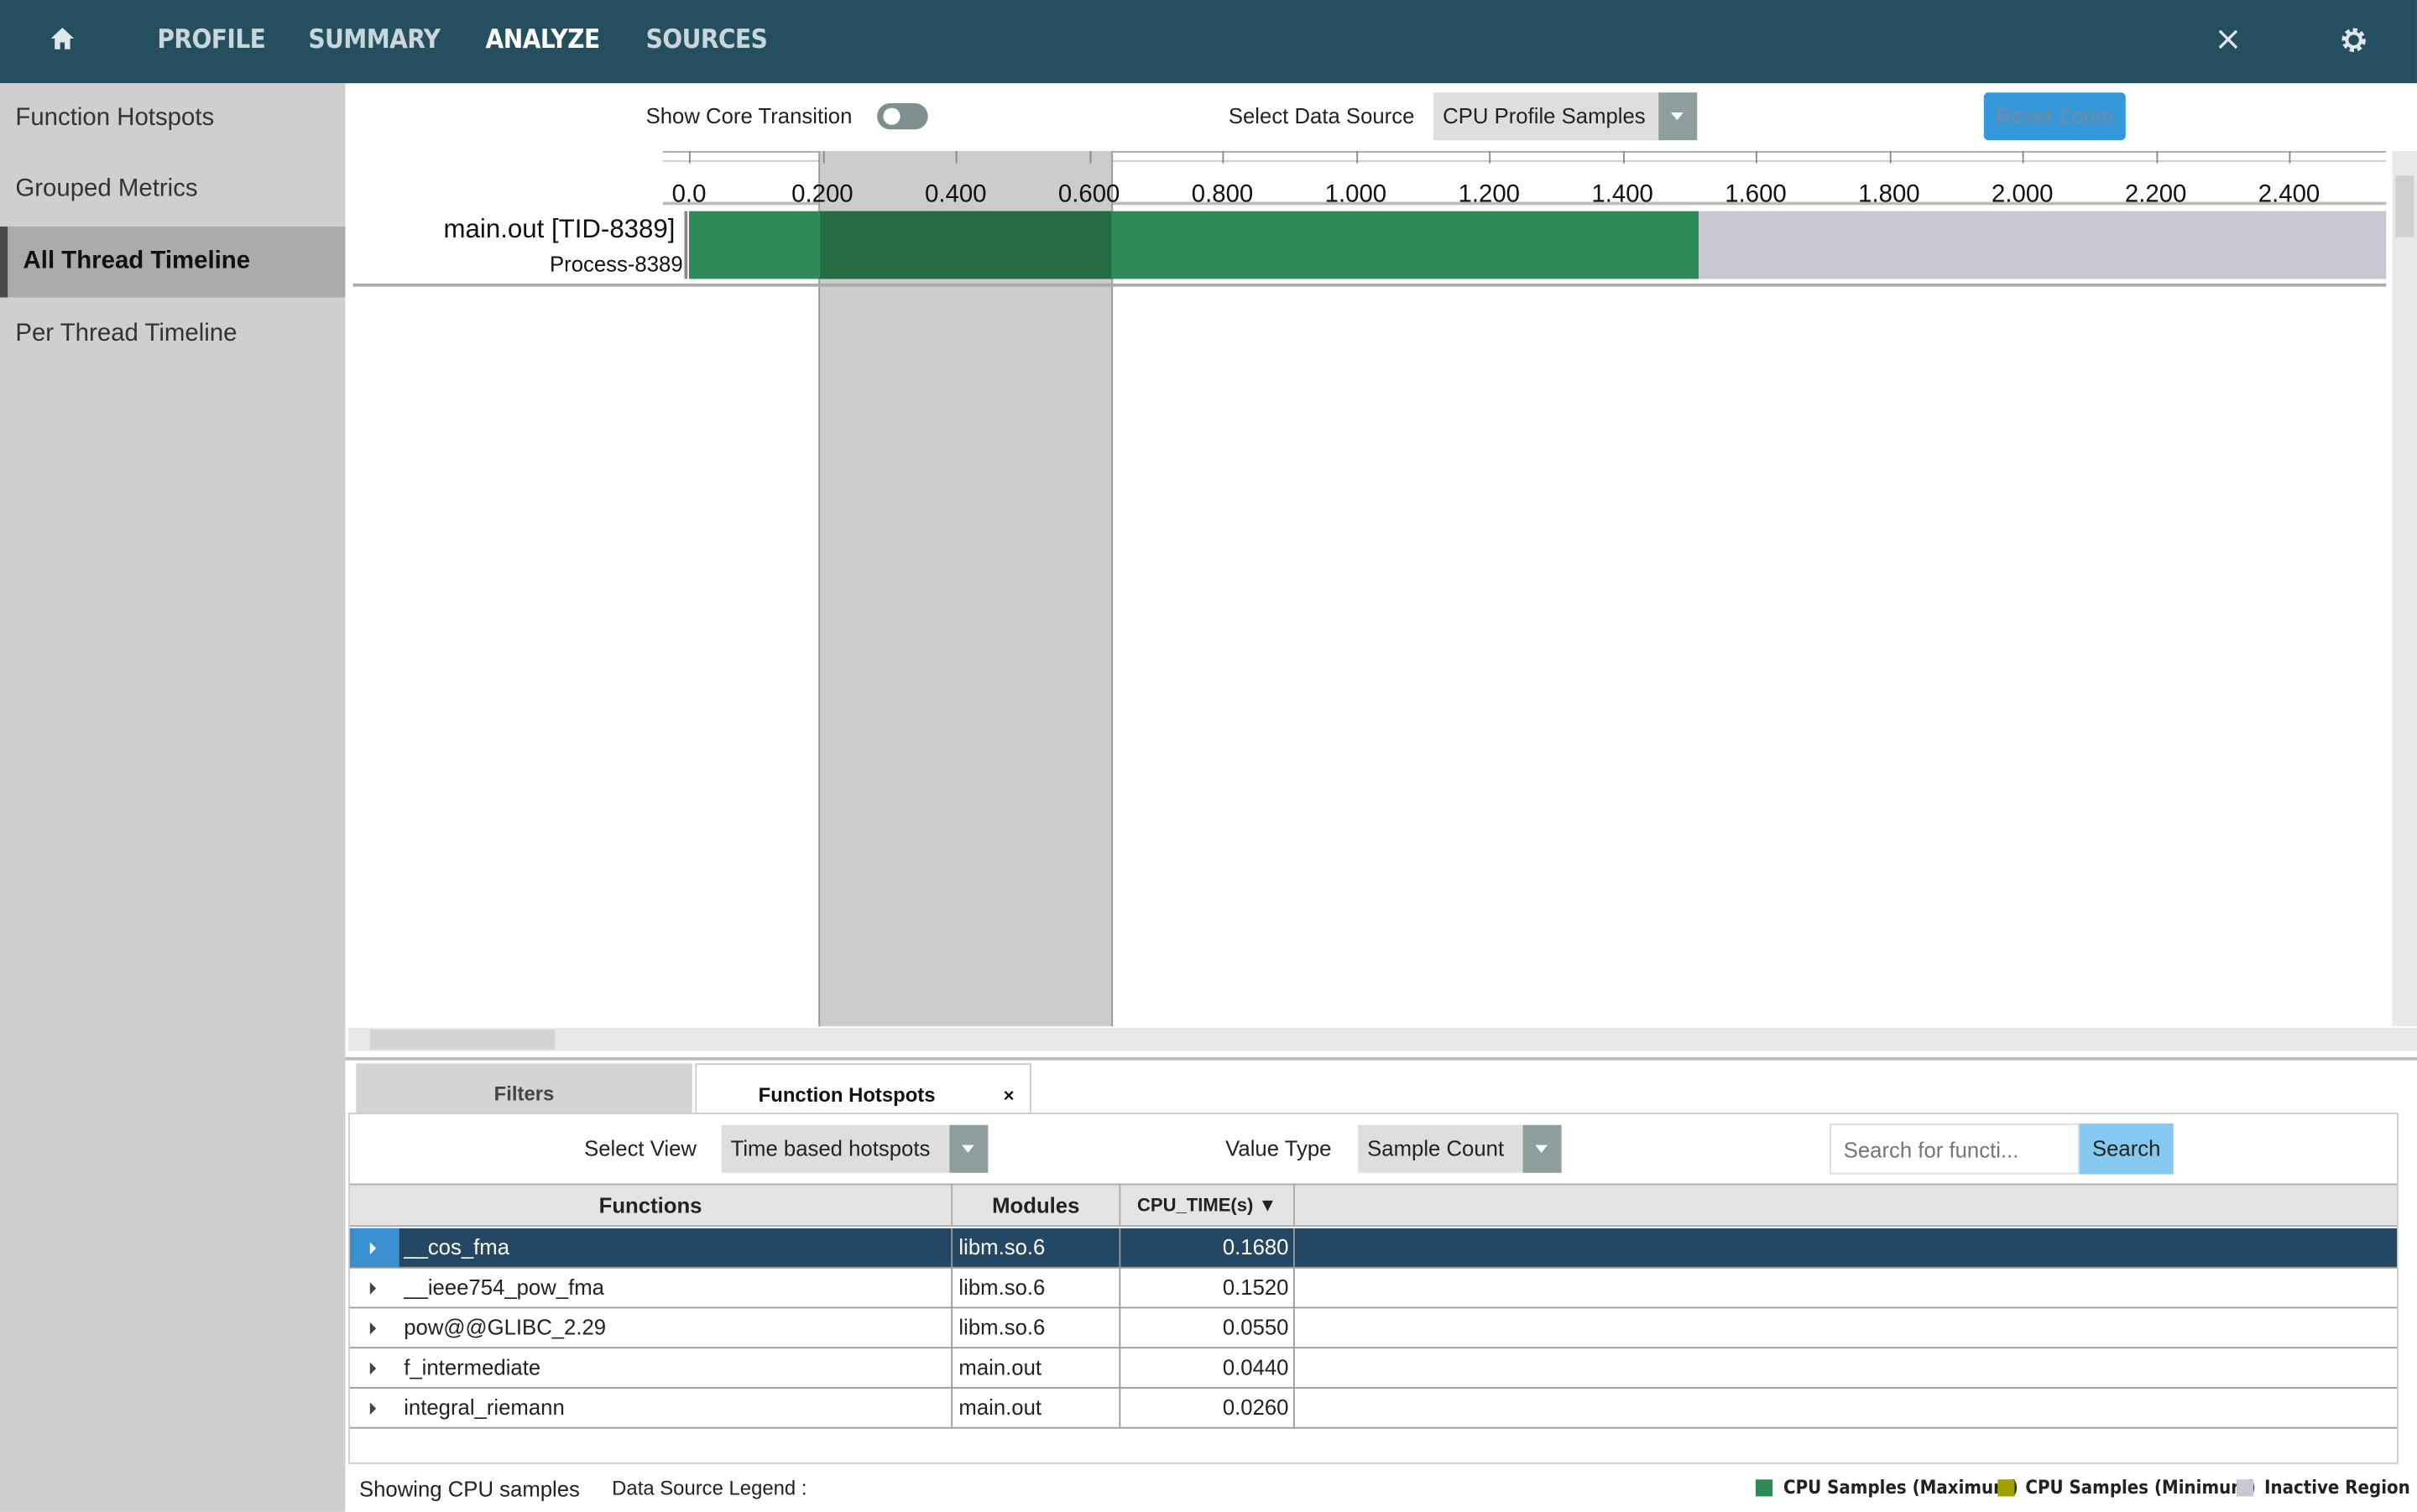 This screenshot has height=1512, width=2417. Describe the element at coordinates (676, 1368) in the screenshot. I see `function-cell: f_intermediate` at that location.